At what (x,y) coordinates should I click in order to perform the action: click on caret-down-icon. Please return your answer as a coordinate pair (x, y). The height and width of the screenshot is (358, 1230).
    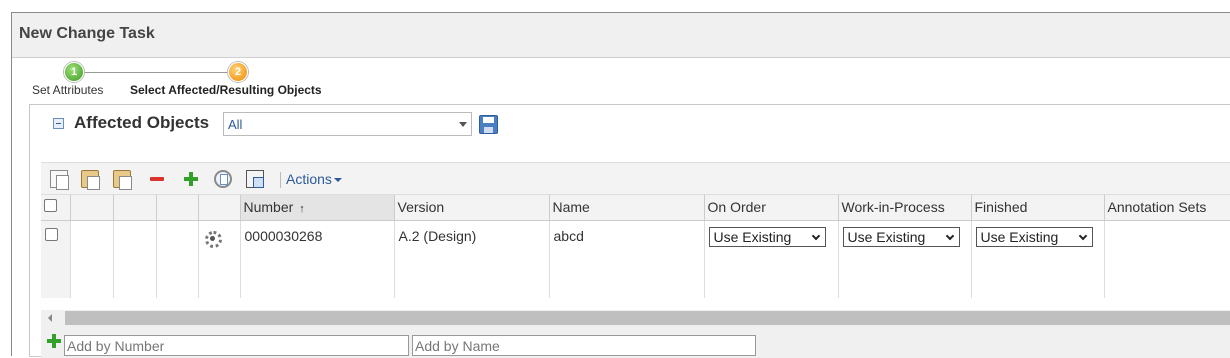
    Looking at the image, I should click on (337, 180).